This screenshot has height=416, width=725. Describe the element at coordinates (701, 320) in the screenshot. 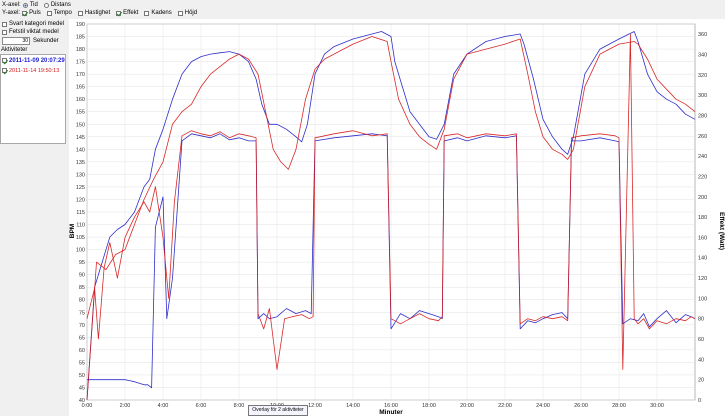

I see `y-tick-label-right: 80` at that location.